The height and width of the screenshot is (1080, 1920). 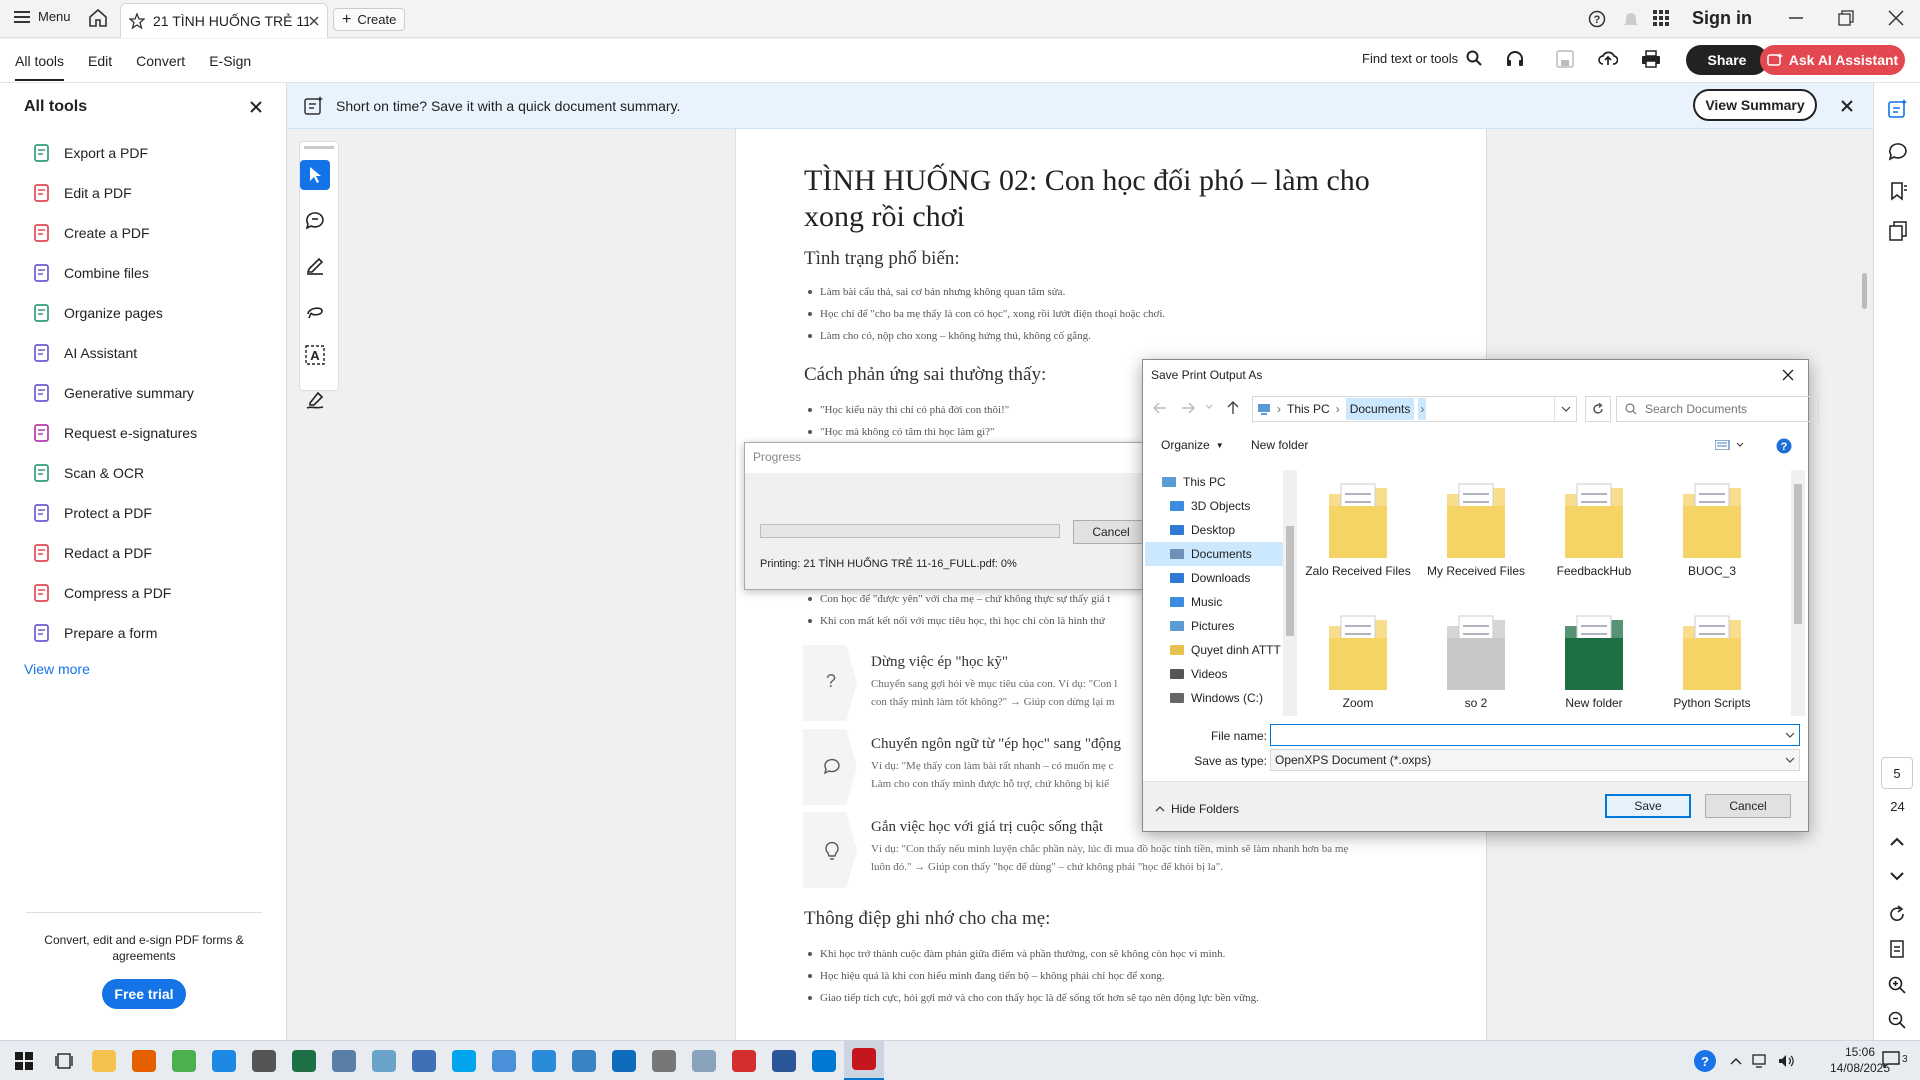 I want to click on copy-pages-icon, so click(x=1898, y=231).